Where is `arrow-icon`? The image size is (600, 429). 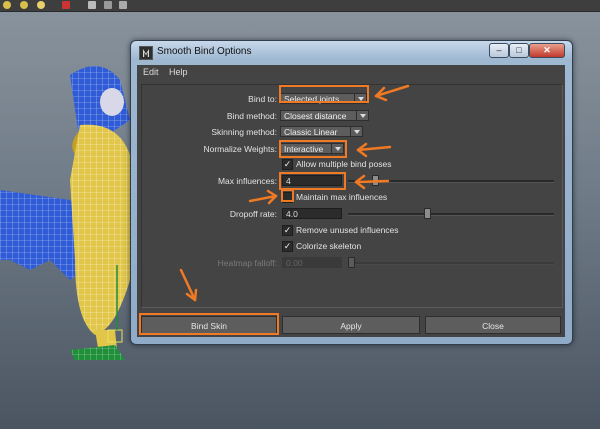
arrow-icon is located at coordinates (372, 181).